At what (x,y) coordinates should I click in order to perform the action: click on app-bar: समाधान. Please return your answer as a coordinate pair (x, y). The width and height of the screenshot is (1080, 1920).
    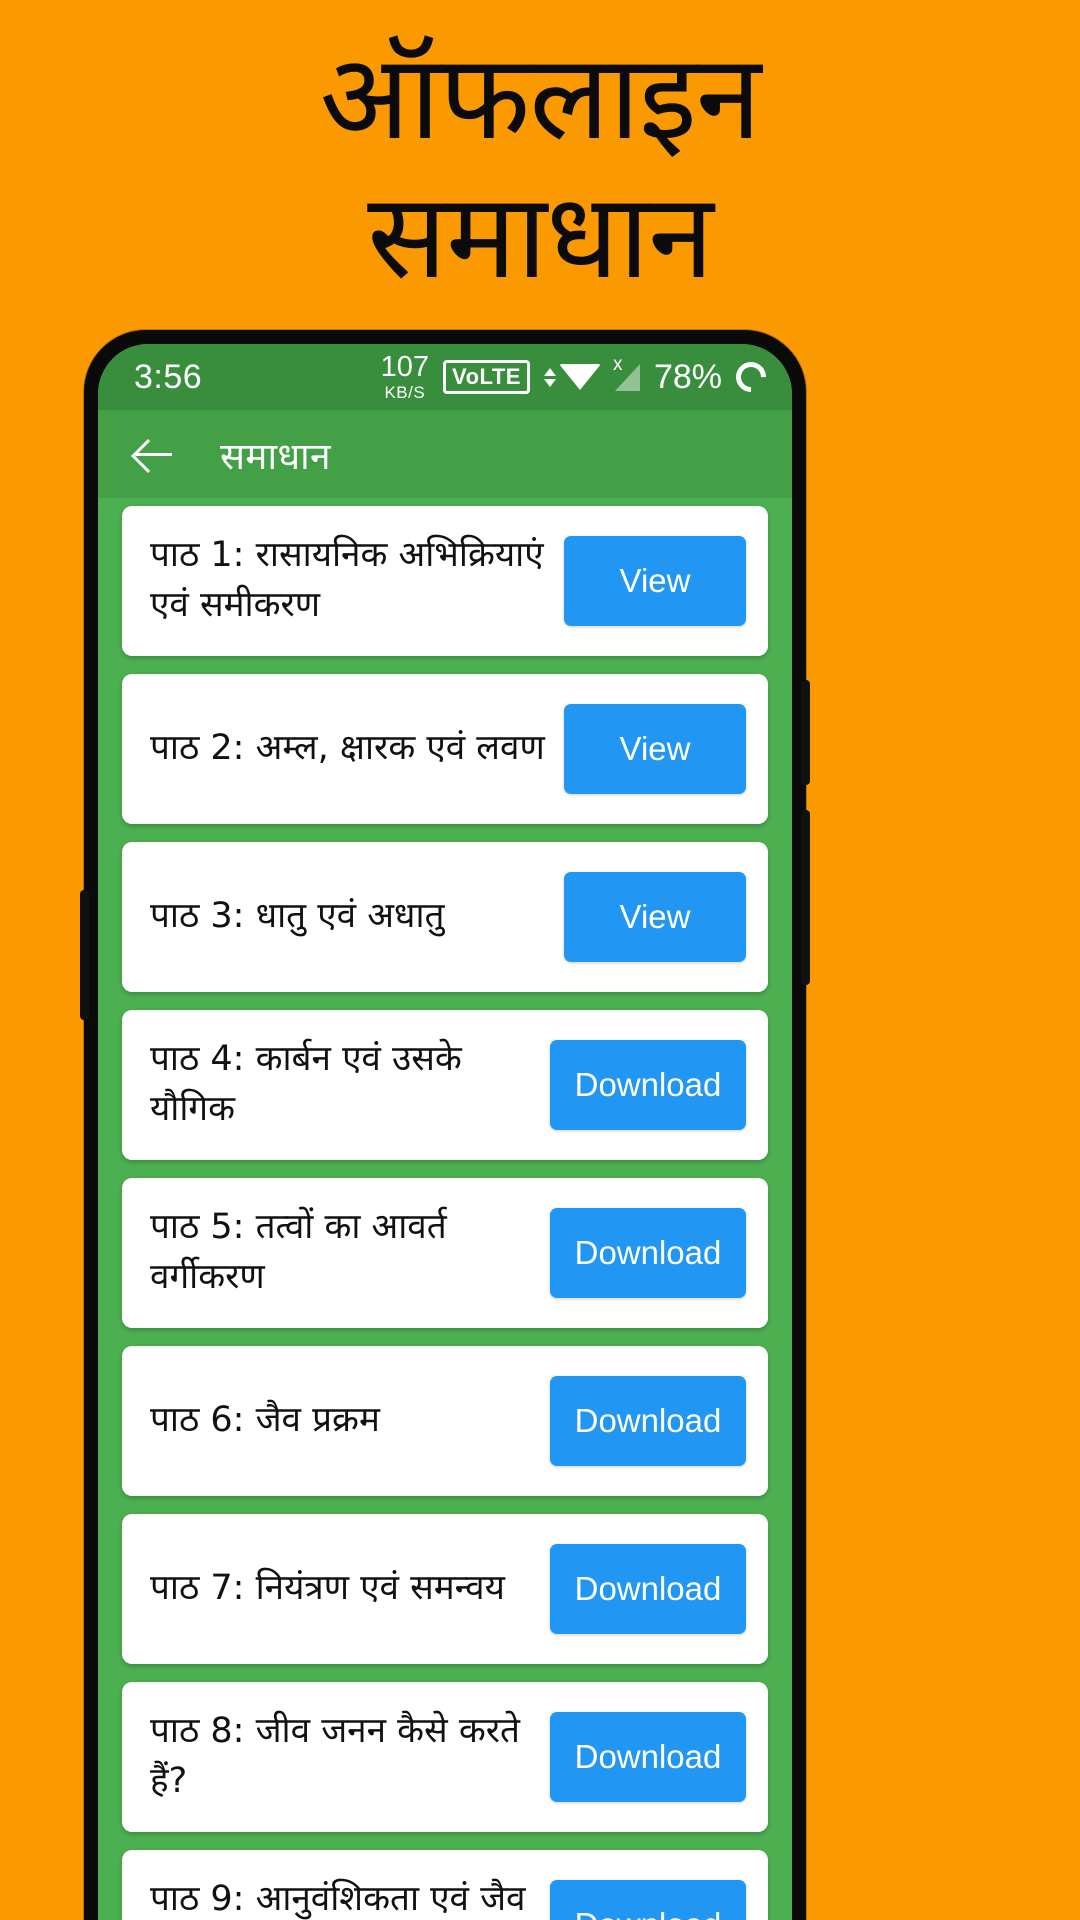
    Looking at the image, I should click on (445, 454).